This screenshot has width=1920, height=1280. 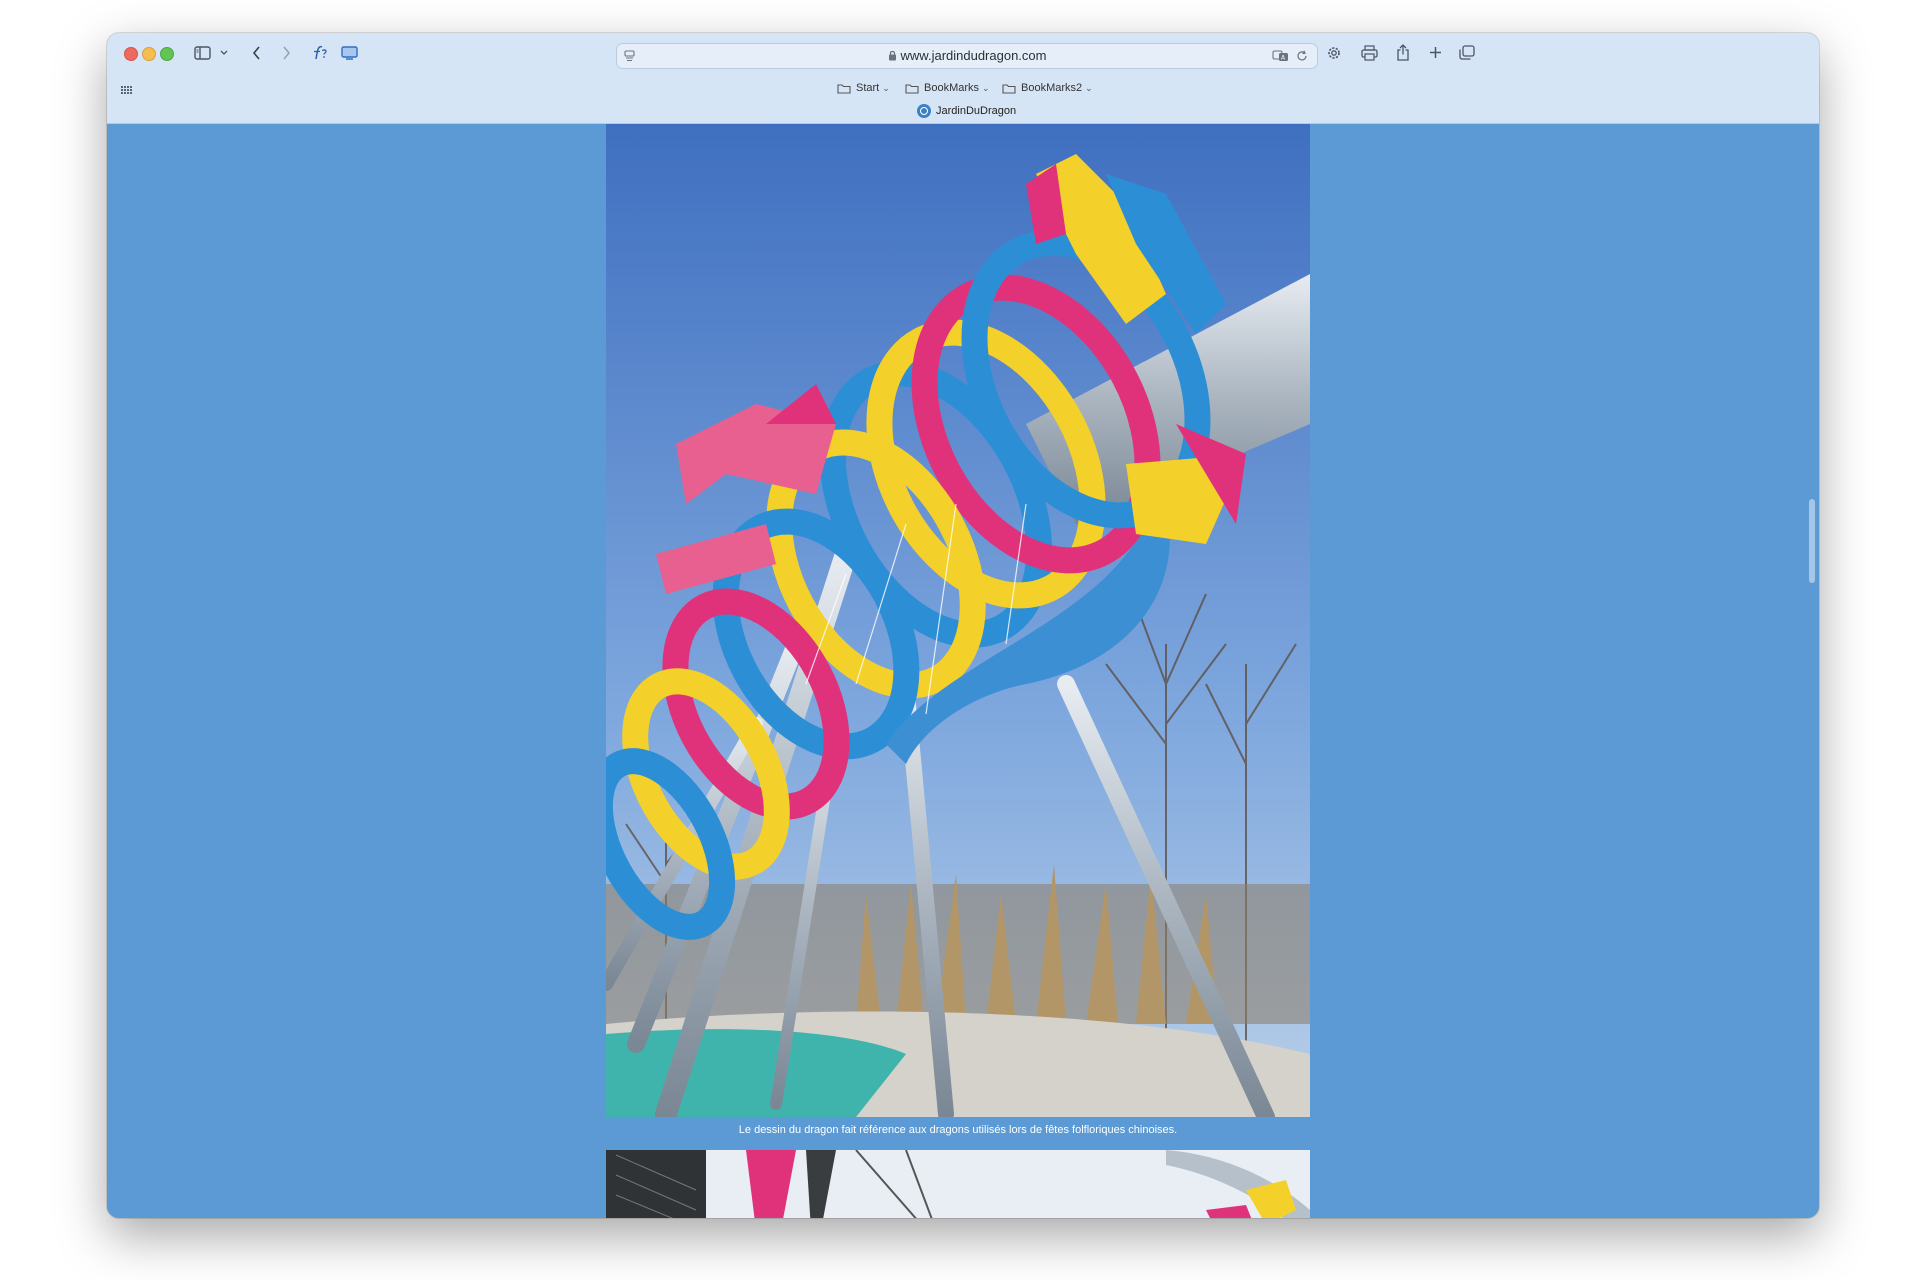 What do you see at coordinates (167, 54) in the screenshot?
I see `zoom-button` at bounding box center [167, 54].